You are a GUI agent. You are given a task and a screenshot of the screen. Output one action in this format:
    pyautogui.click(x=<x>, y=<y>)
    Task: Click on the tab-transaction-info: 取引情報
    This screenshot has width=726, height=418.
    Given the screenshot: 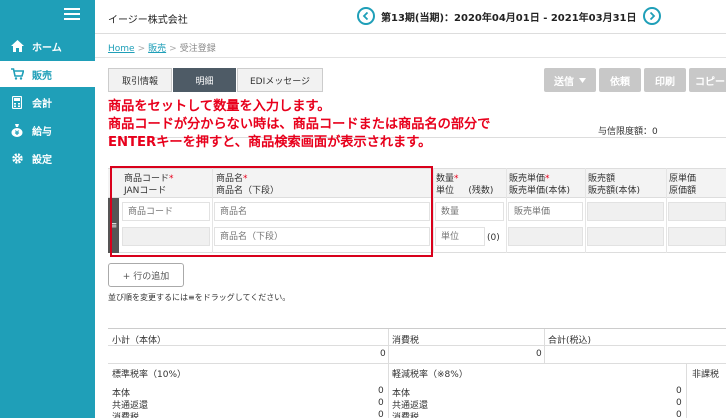 What is the action you would take?
    pyautogui.click(x=140, y=80)
    